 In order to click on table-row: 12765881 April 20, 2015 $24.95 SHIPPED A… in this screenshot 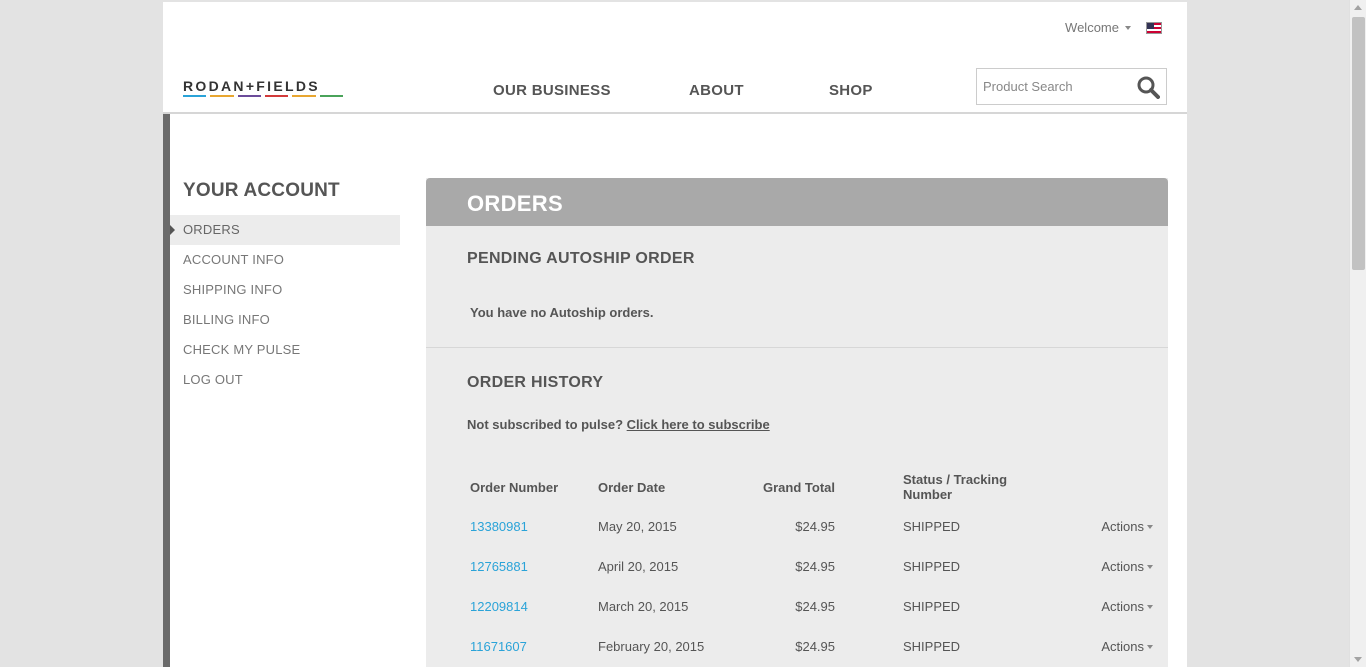, I will do `click(810, 566)`.